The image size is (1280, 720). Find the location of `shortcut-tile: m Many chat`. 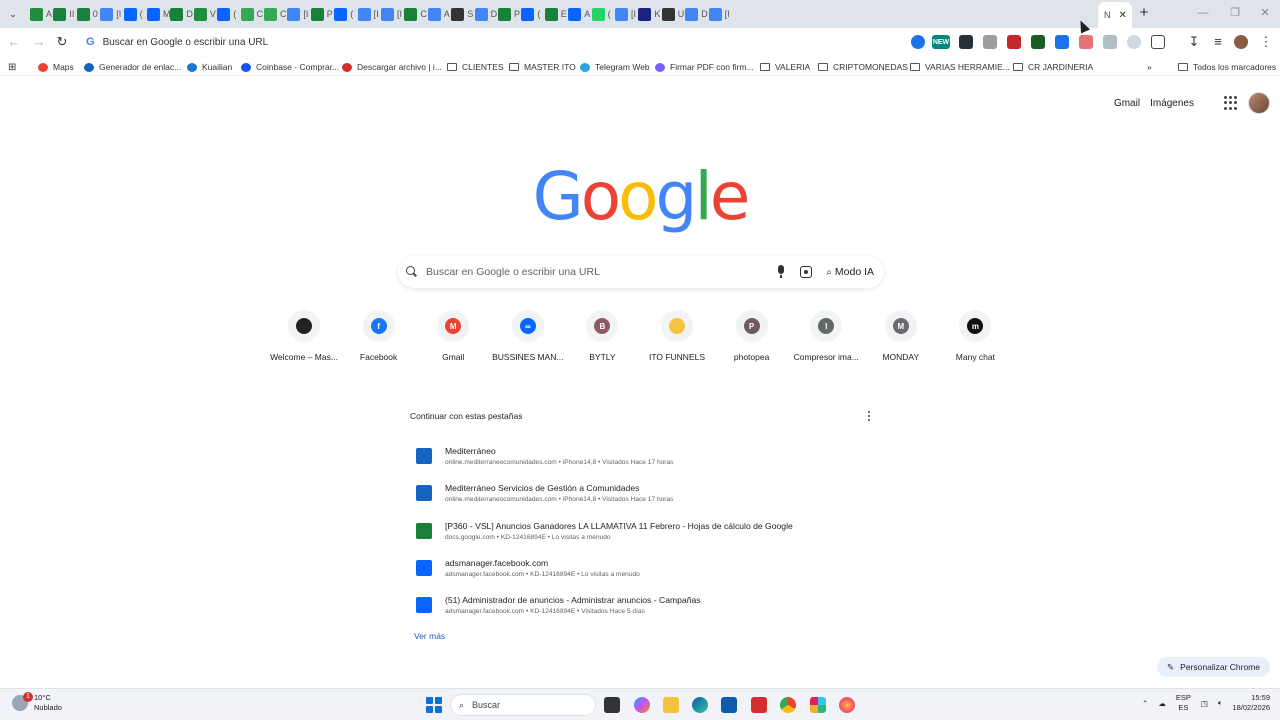

shortcut-tile: m Many chat is located at coordinates (975, 336).